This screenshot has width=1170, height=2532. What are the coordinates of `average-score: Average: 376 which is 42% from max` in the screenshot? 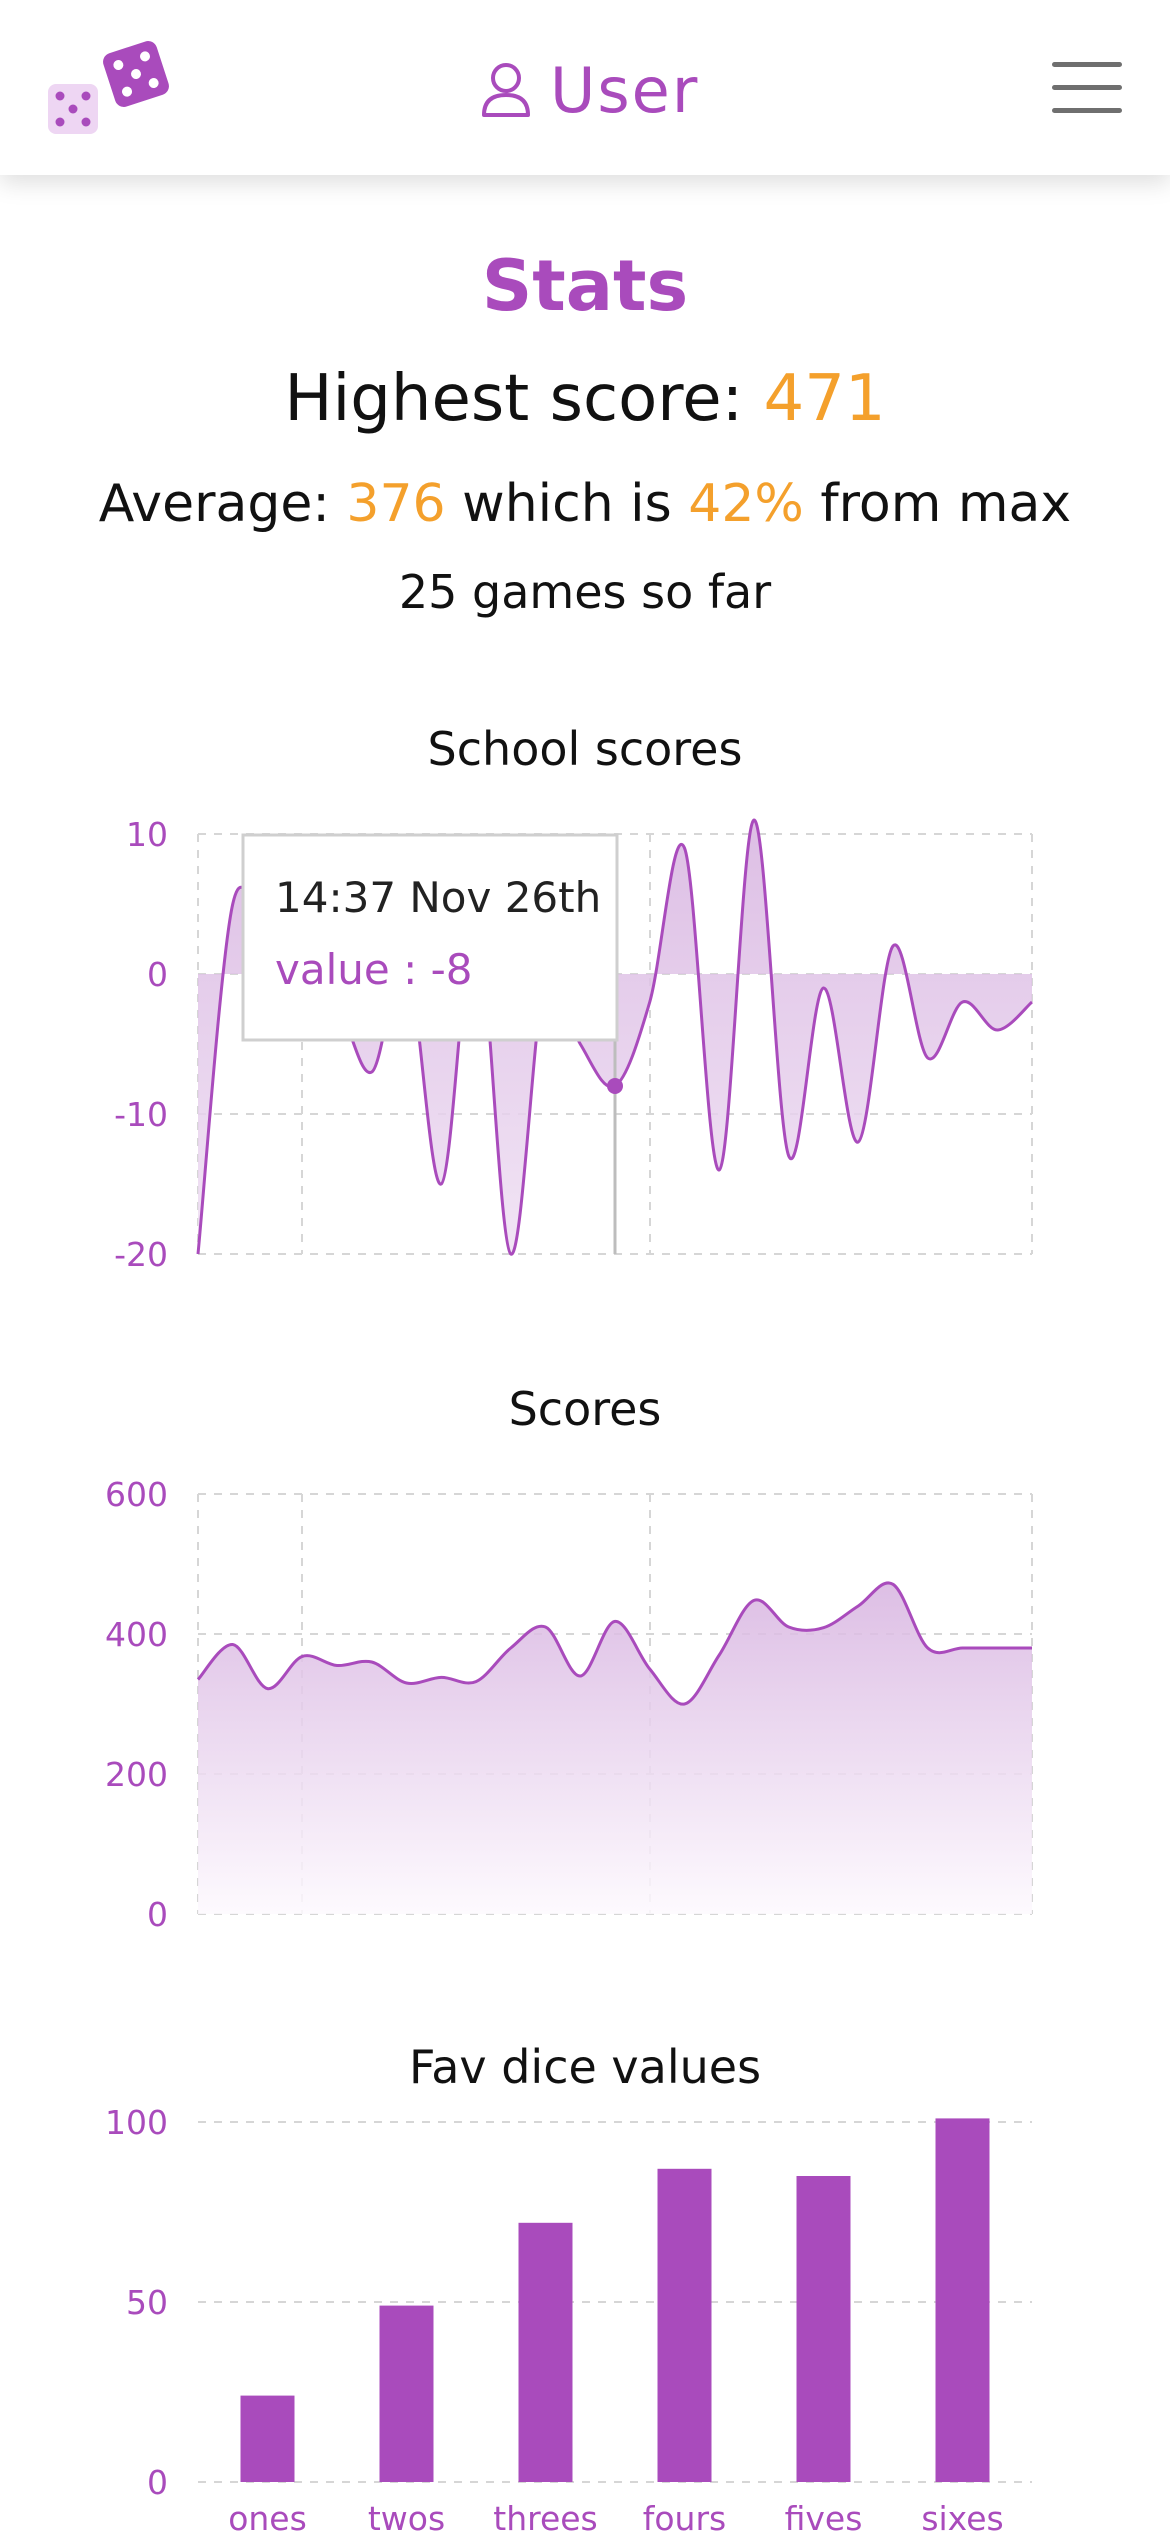 It's located at (585, 504).